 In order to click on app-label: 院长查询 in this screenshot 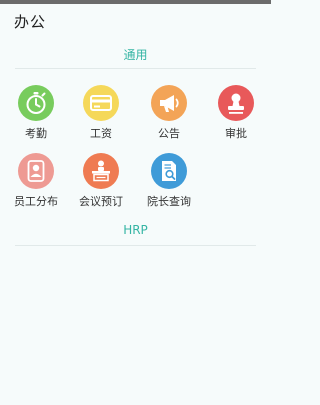, I will do `click(169, 201)`.